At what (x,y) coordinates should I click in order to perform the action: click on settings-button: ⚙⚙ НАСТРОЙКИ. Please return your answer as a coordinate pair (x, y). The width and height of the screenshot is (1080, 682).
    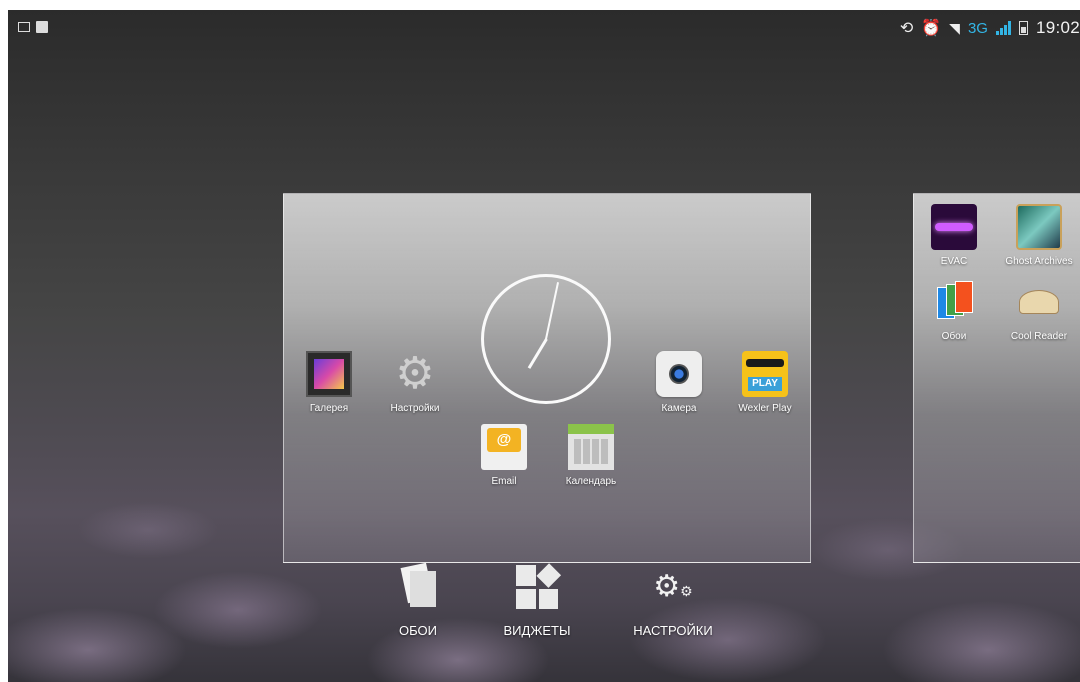
    Looking at the image, I should click on (673, 601).